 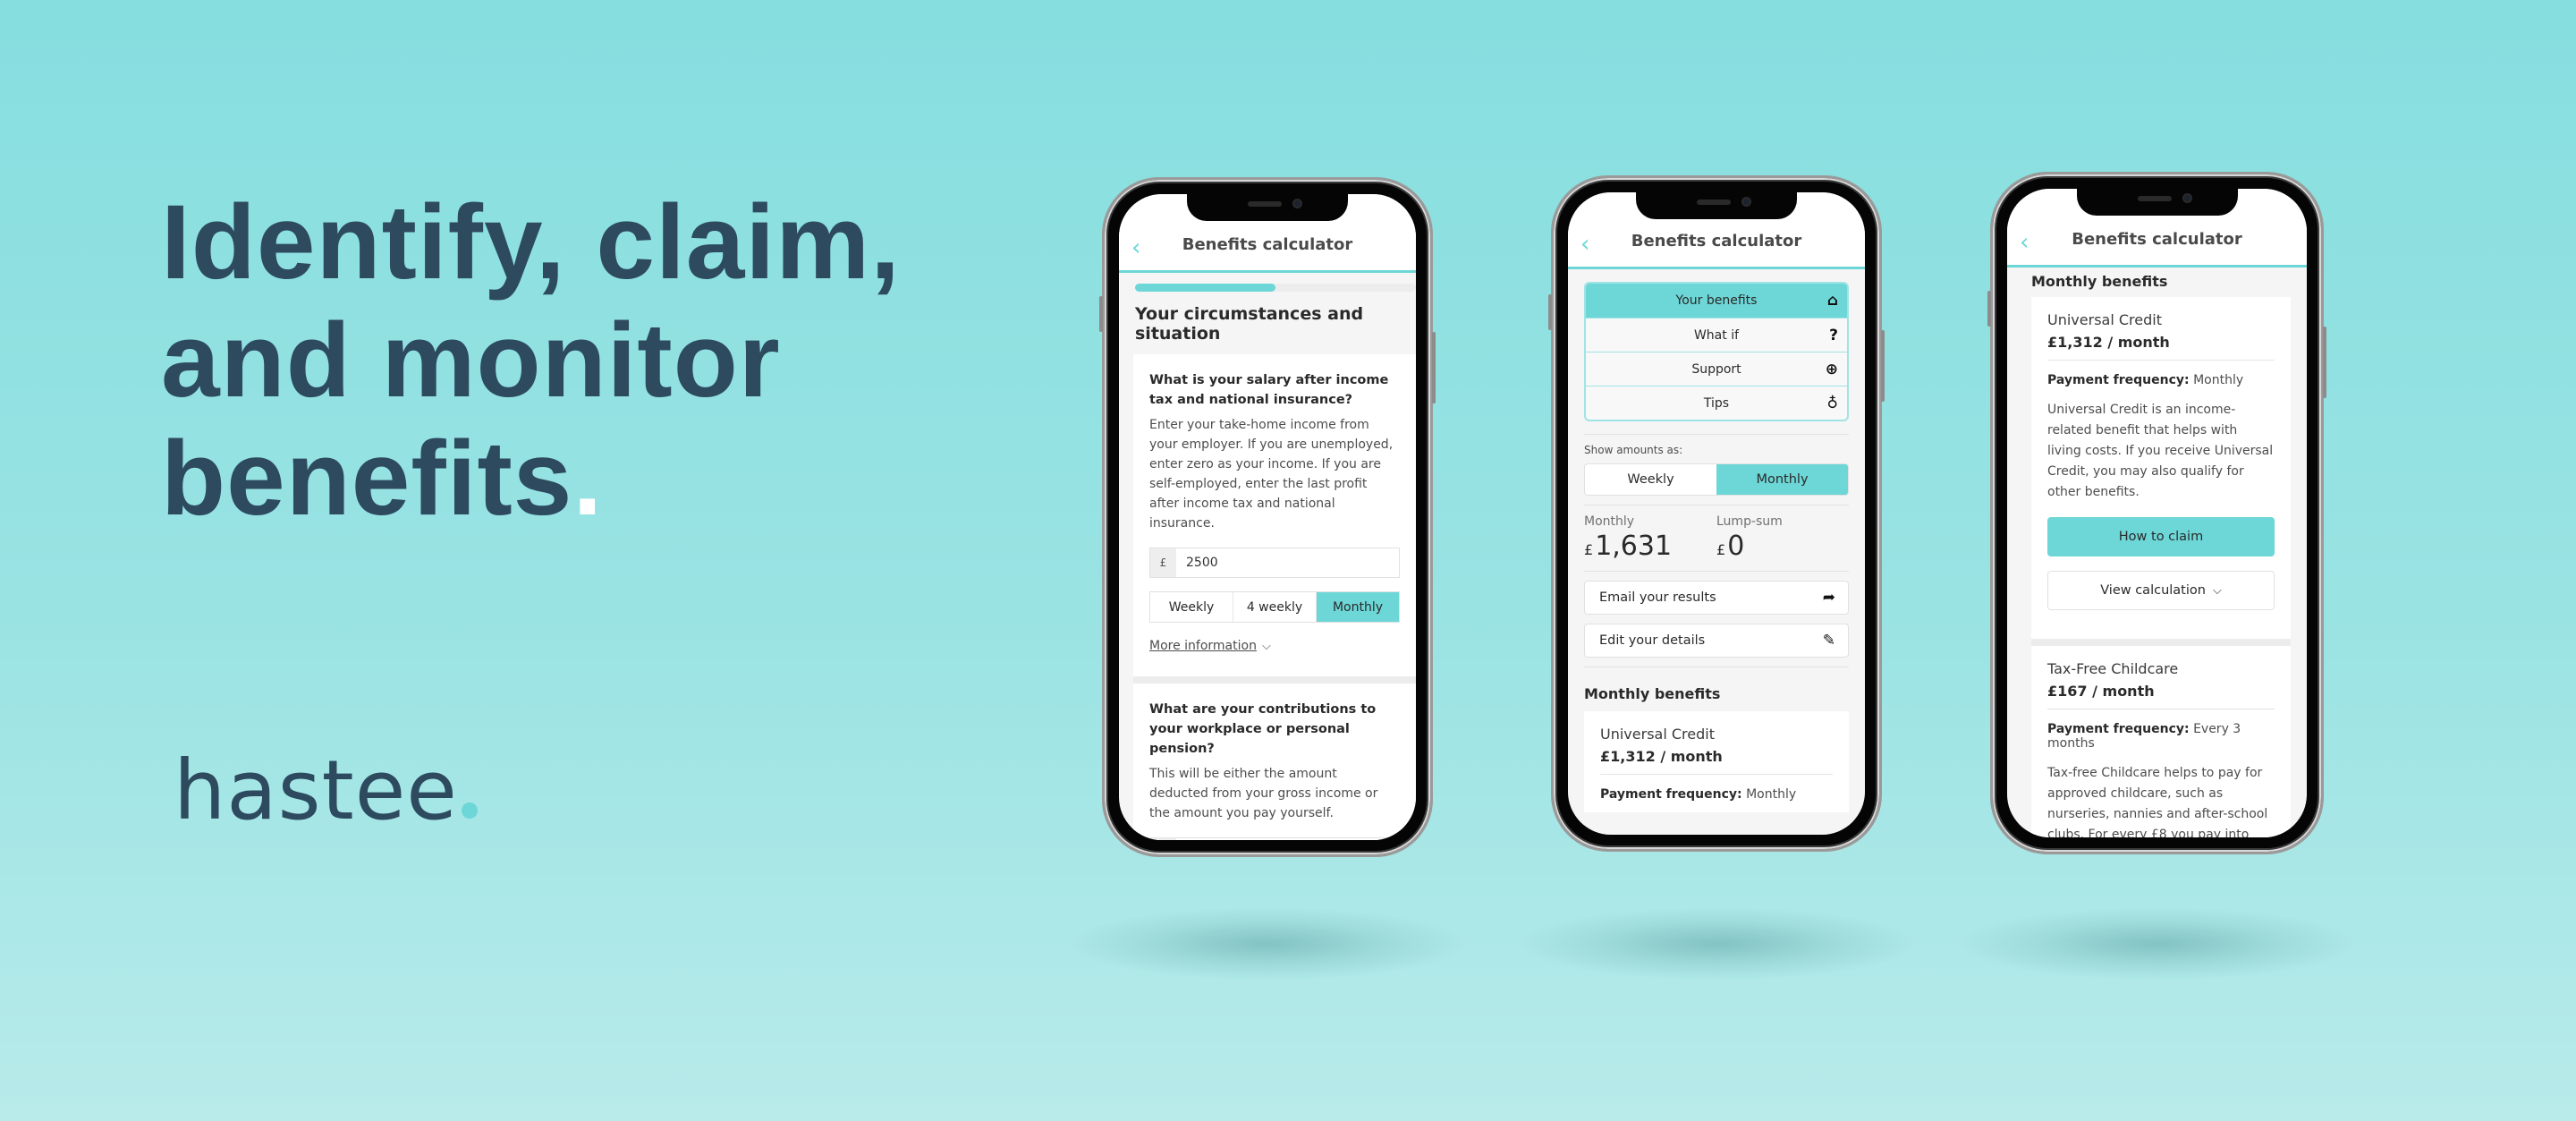 I want to click on salary-field, so click(x=1287, y=562).